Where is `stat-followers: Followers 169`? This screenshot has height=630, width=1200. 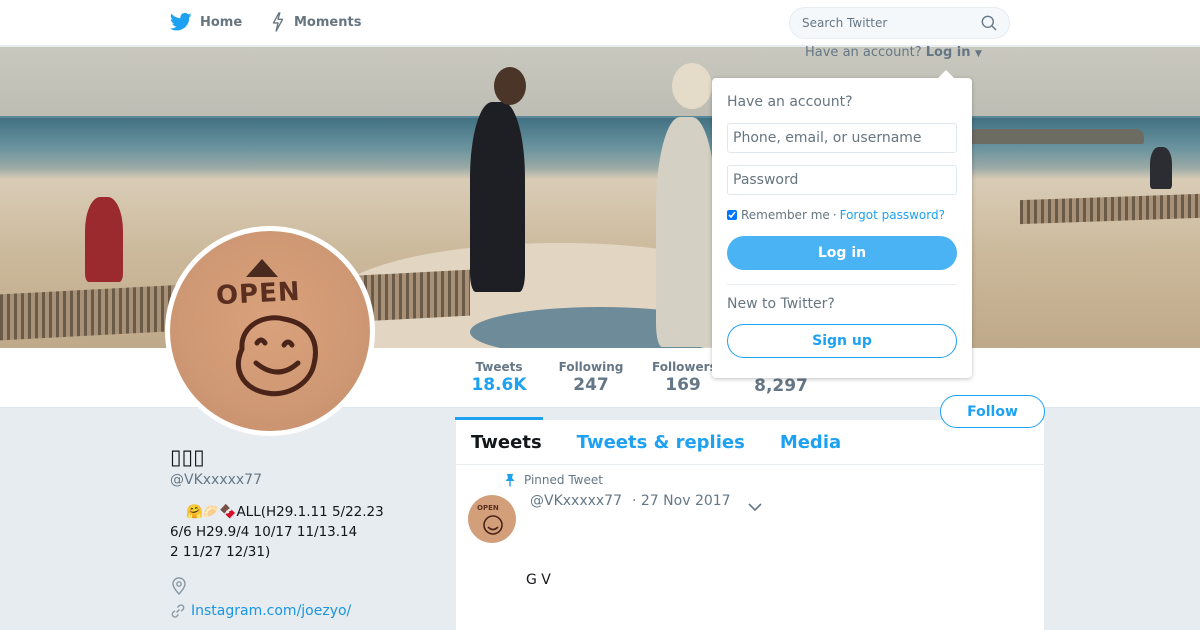
stat-followers: Followers 169 is located at coordinates (683, 377).